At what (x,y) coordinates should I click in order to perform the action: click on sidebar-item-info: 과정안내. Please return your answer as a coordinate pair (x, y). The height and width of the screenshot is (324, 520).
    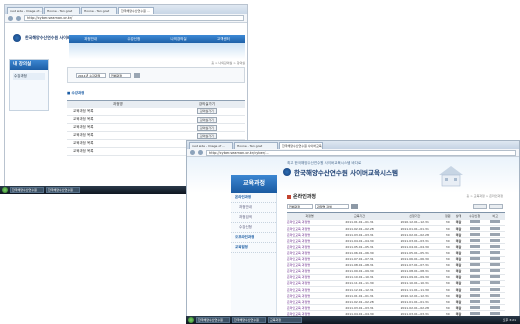
    Looking at the image, I should click on (253, 208).